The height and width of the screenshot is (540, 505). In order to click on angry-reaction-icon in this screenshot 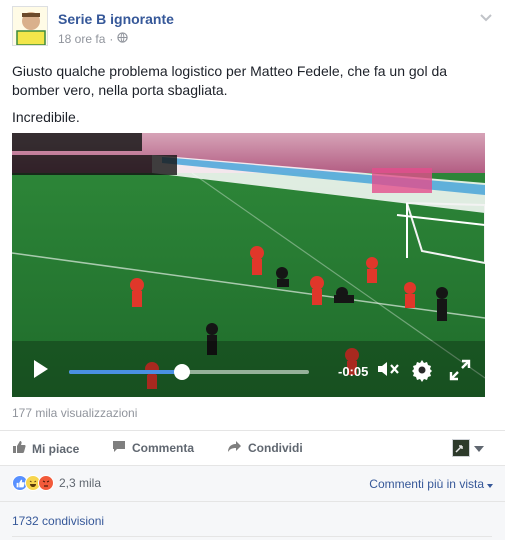, I will do `click(46, 483)`.